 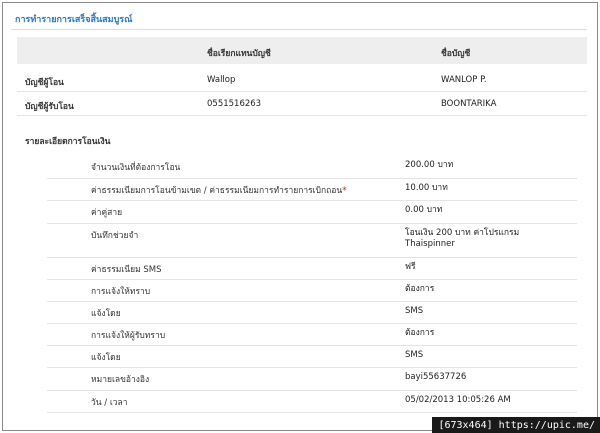 What do you see at coordinates (456, 54) in the screenshot?
I see `header-account-name: ชื่อบัญชี` at bounding box center [456, 54].